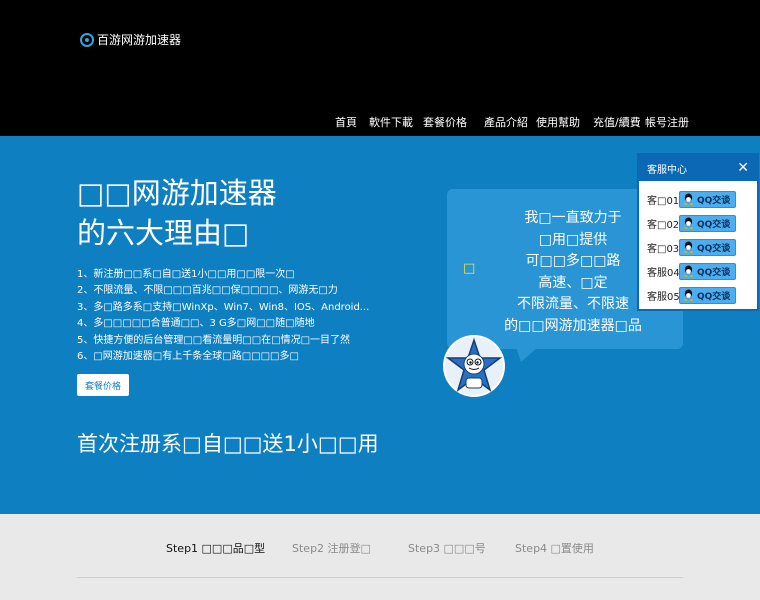  Describe the element at coordinates (527, 354) in the screenshot. I see `speech-bubble-tail` at that location.